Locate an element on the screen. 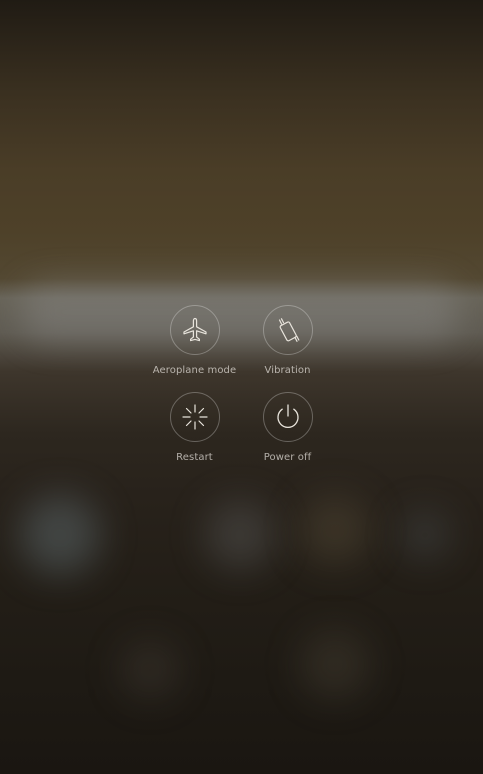 This screenshot has width=483, height=774. vibration-circle is located at coordinates (287, 330).